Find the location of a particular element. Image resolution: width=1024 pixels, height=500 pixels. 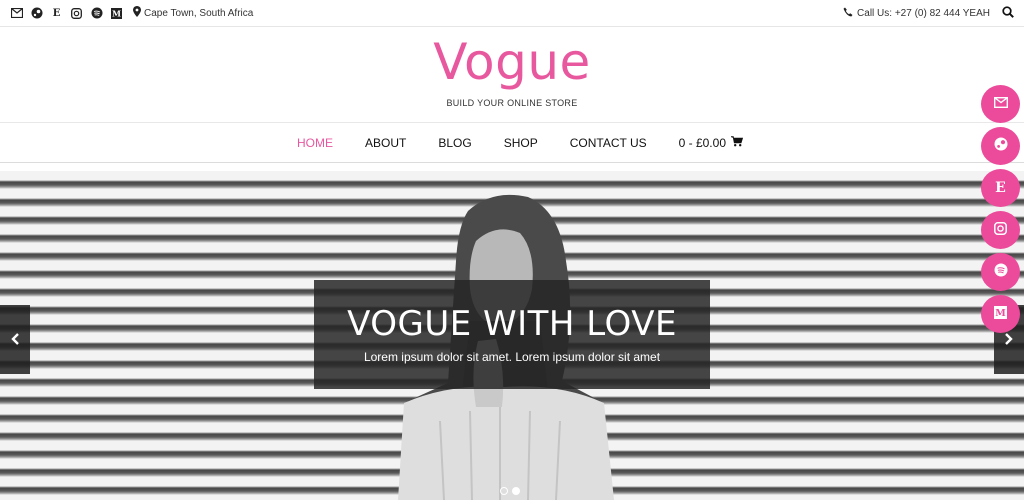

nav-item-home: HOME is located at coordinates (315, 143).